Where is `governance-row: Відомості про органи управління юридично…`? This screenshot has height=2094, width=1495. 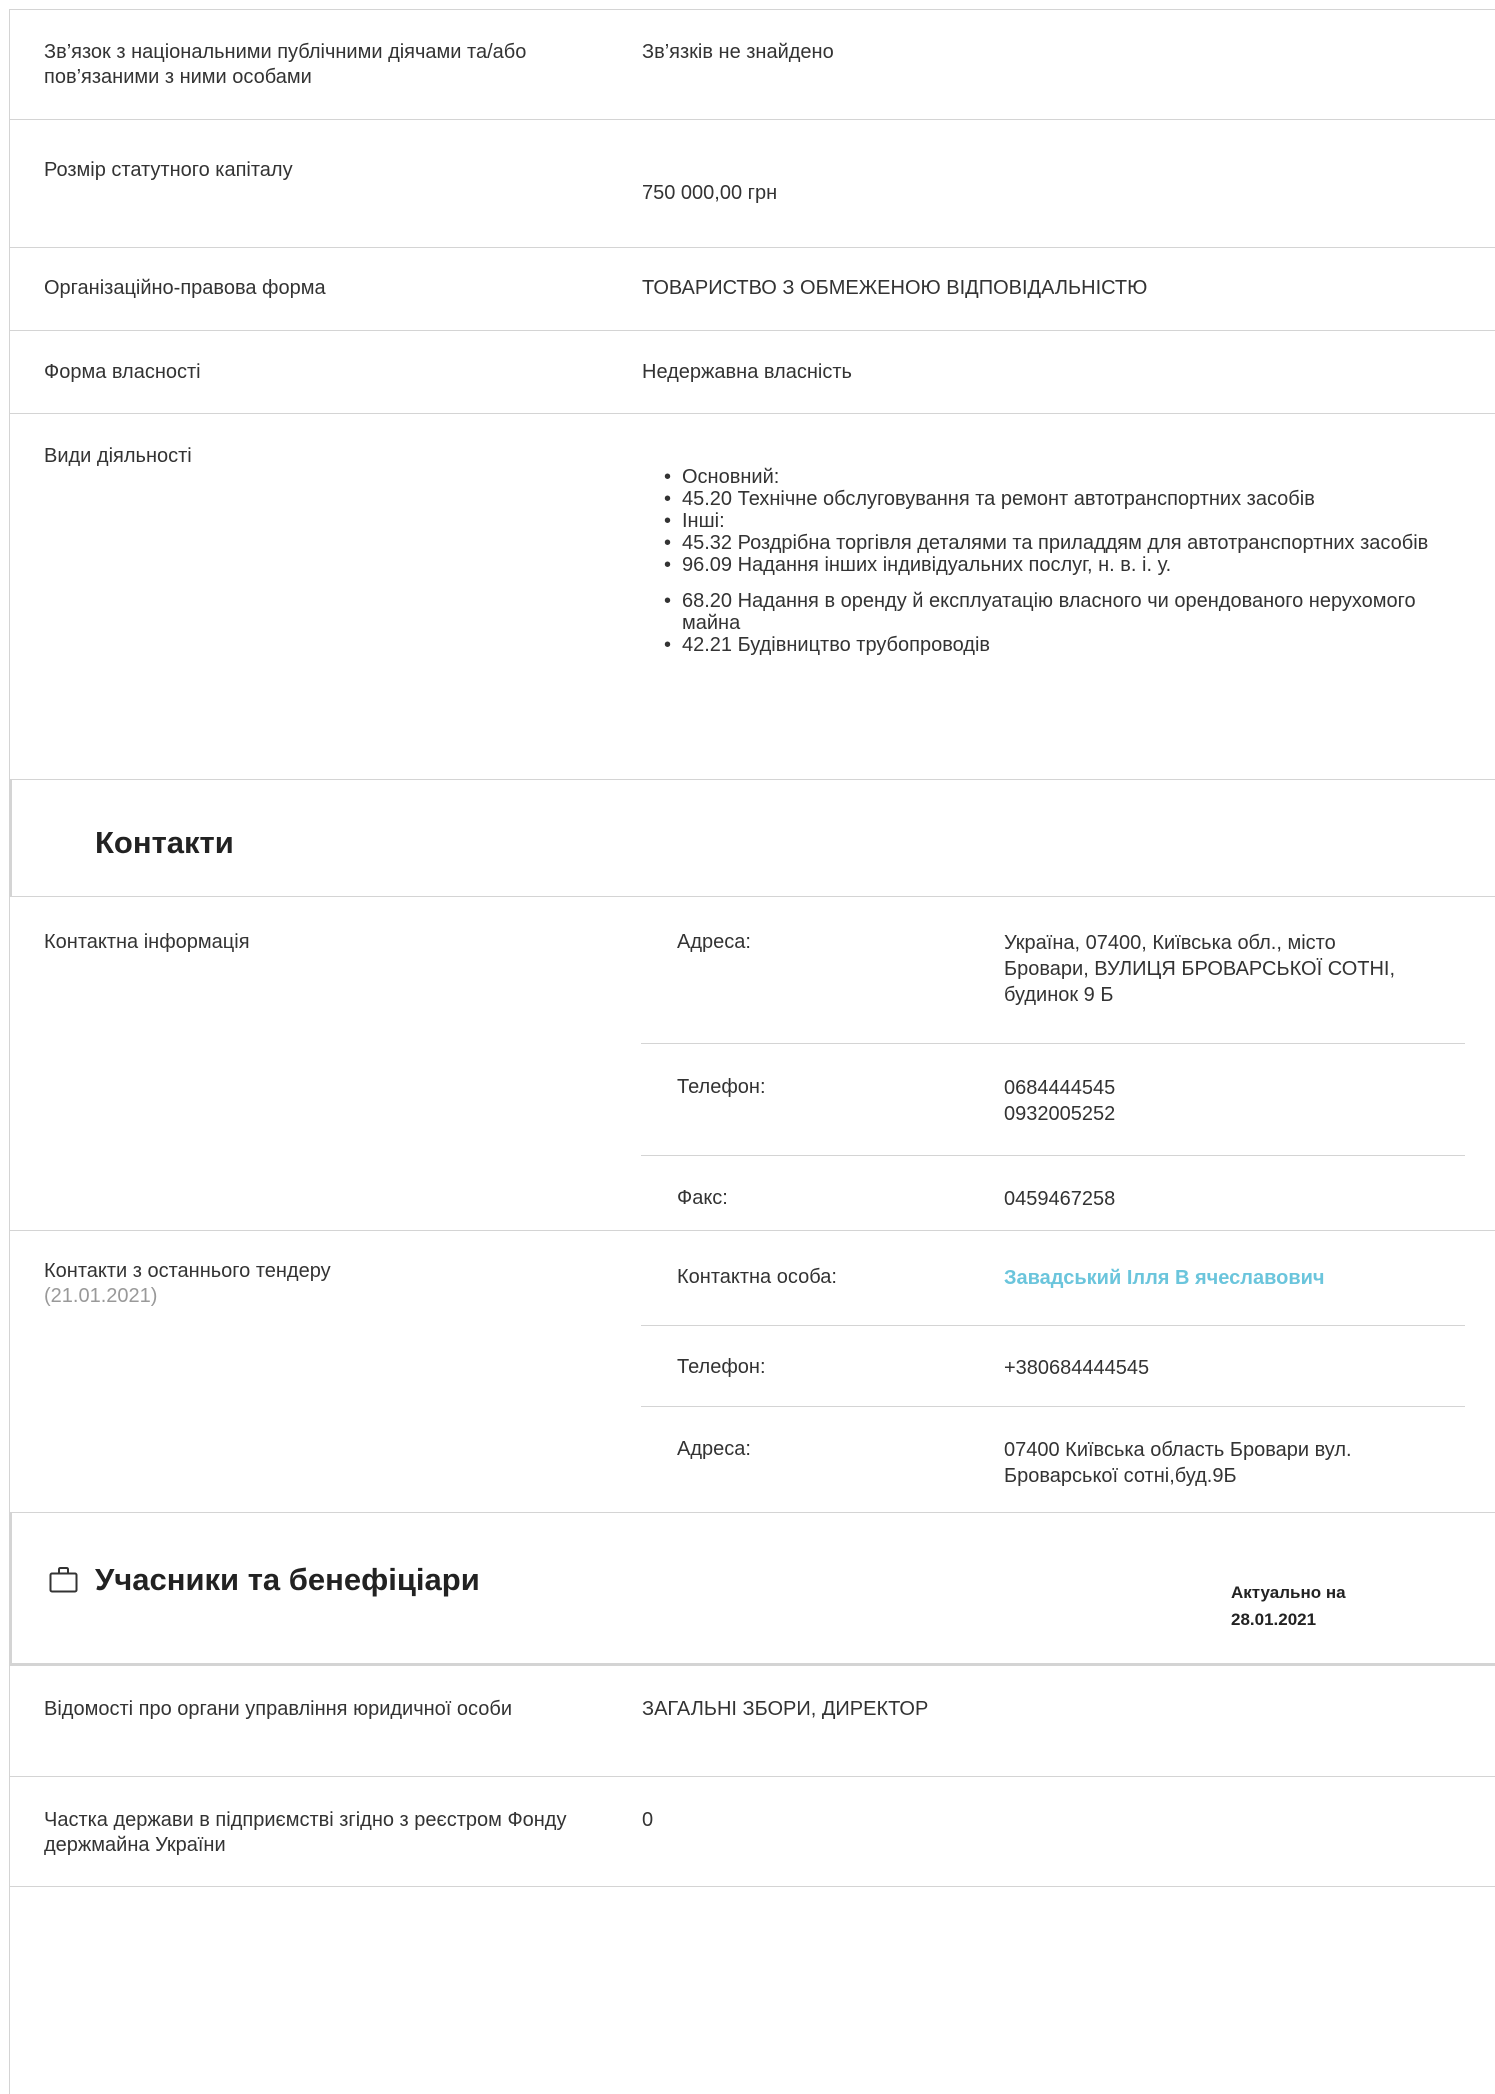 governance-row: Відомості про органи управління юридично… is located at coordinates (752, 1721).